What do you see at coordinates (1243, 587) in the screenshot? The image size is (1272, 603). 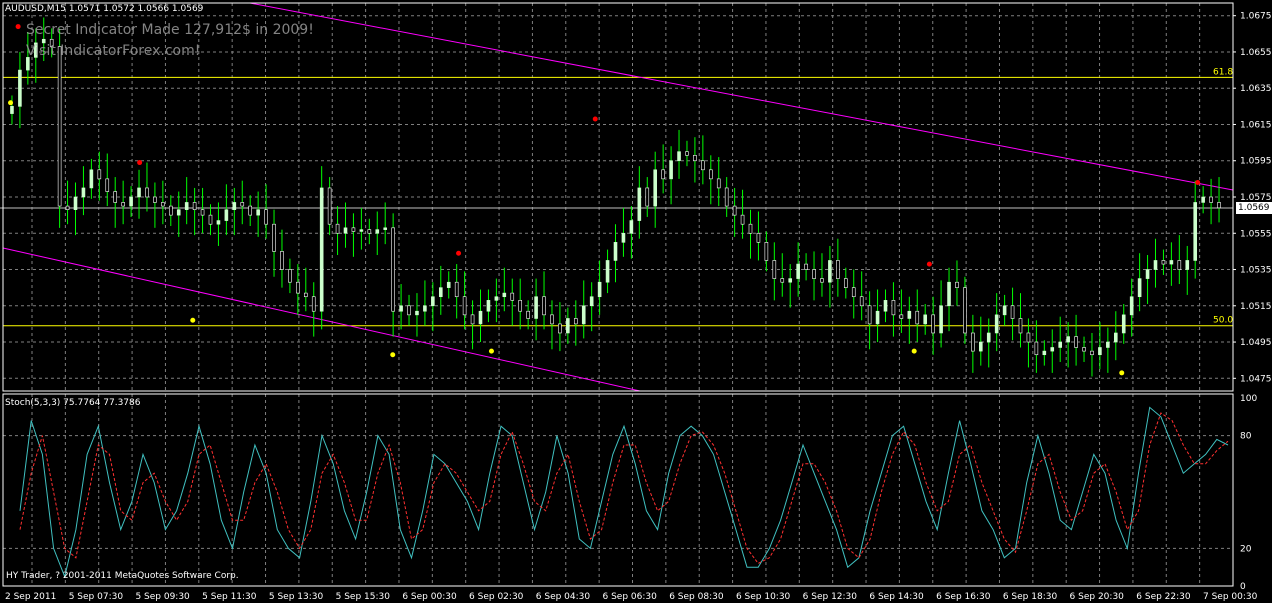 I see `stoch-tick-label: 0` at bounding box center [1243, 587].